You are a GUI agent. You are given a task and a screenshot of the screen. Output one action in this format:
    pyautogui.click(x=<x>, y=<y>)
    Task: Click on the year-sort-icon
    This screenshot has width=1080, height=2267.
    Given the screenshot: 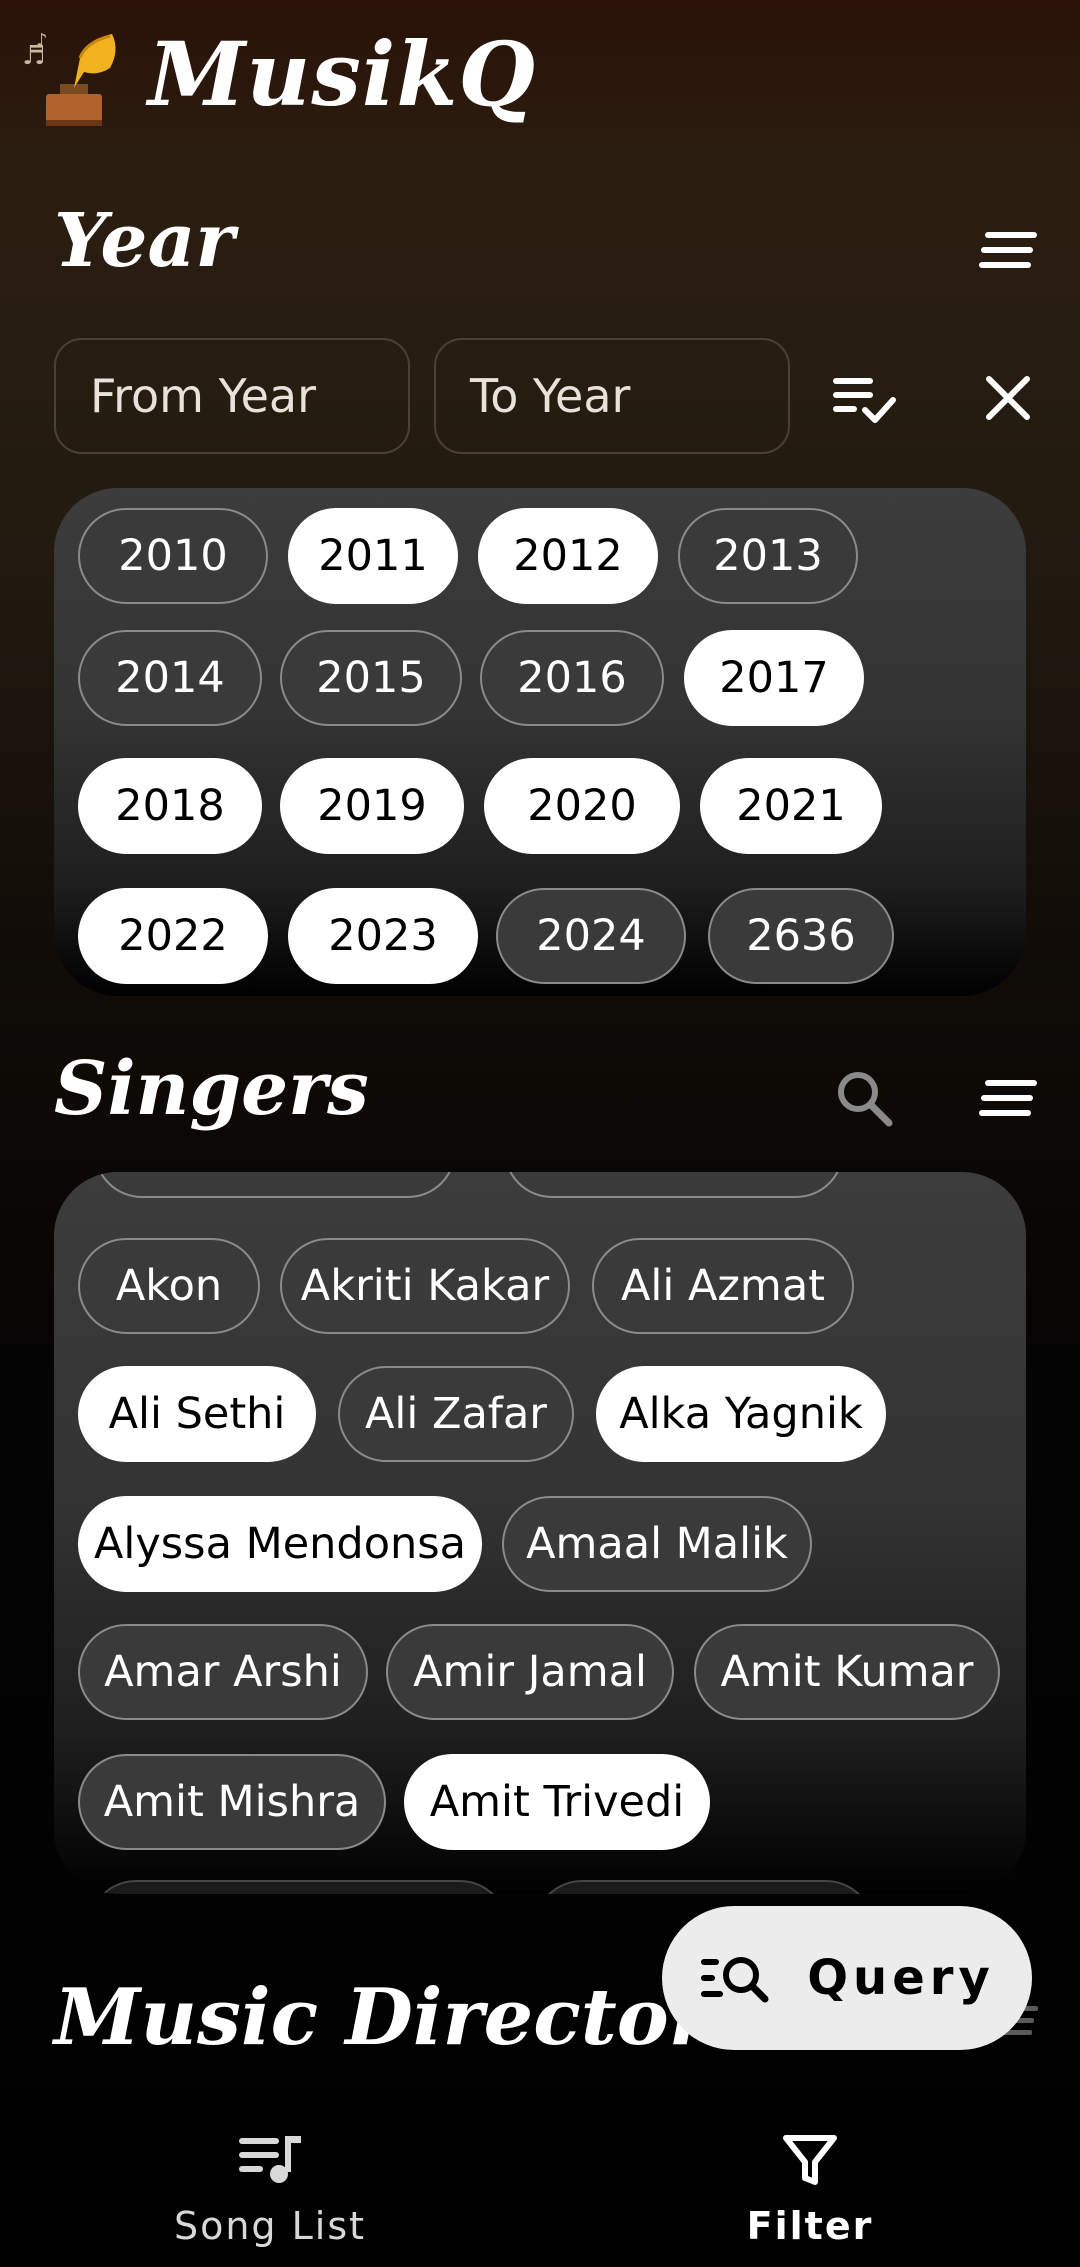 What is the action you would take?
    pyautogui.click(x=1008, y=250)
    